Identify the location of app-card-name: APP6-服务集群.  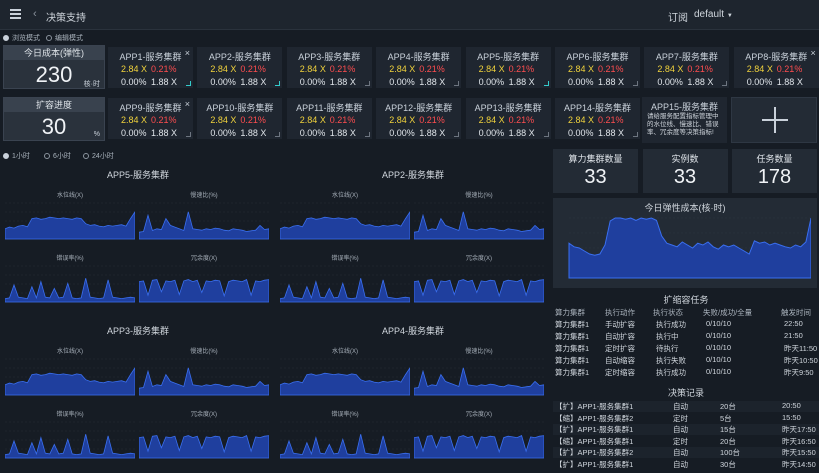
(597, 57).